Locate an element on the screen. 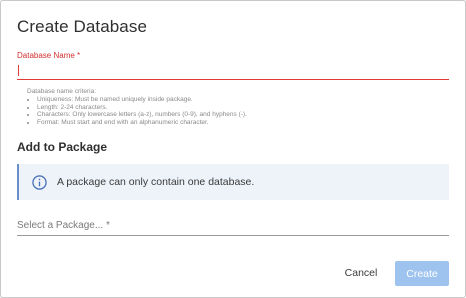 The height and width of the screenshot is (298, 466). package-select: Select a Package... * is located at coordinates (233, 226).